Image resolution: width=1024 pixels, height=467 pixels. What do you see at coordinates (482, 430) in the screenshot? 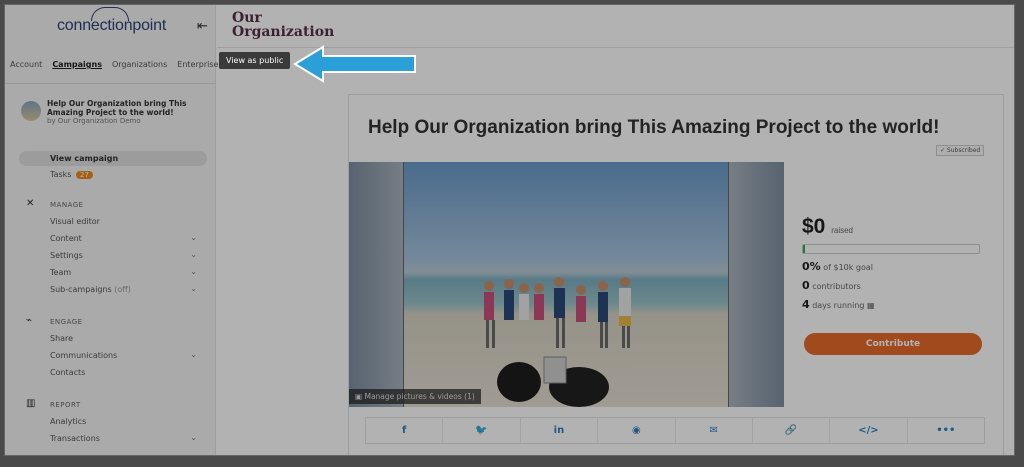
I see `twitter-icon: 🐦` at bounding box center [482, 430].